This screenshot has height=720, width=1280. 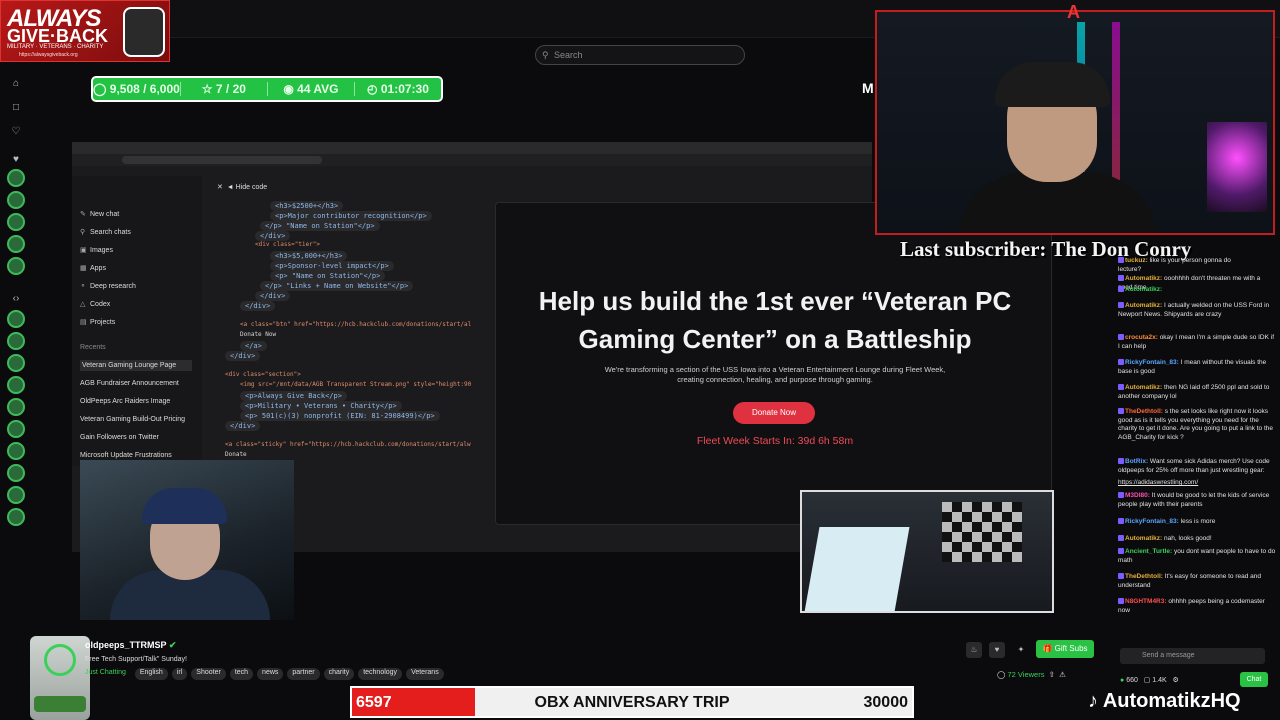 What do you see at coordinates (208, 674) in the screenshot?
I see `stream-tag: Shooter` at bounding box center [208, 674].